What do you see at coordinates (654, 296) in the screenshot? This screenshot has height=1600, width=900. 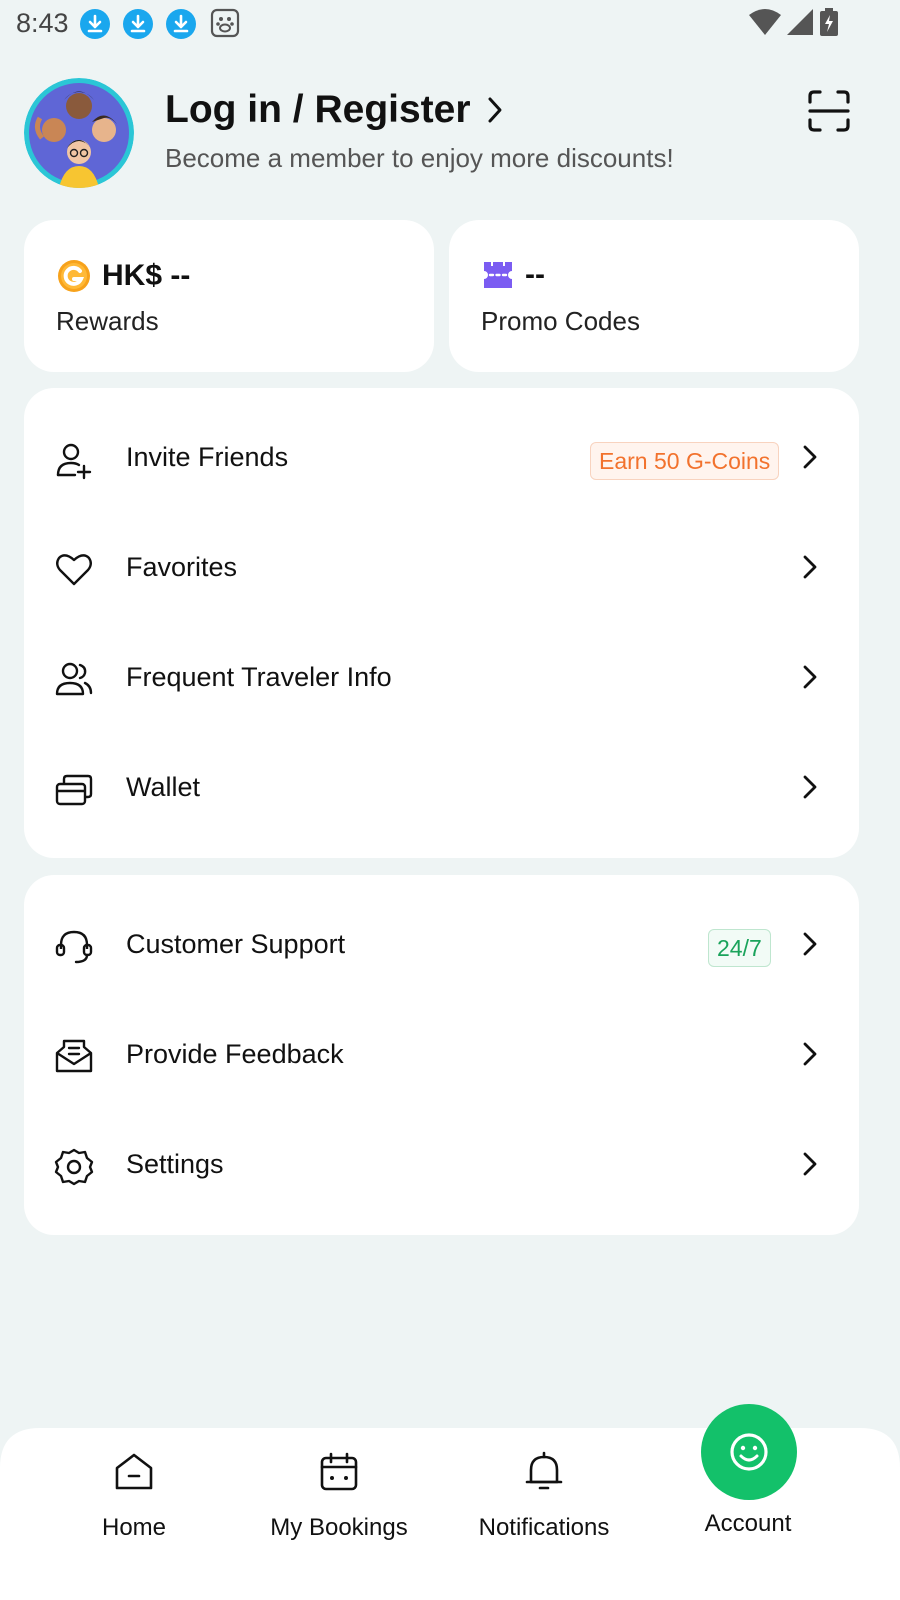 I see `promo-codes-card: -- Promo Codes` at bounding box center [654, 296].